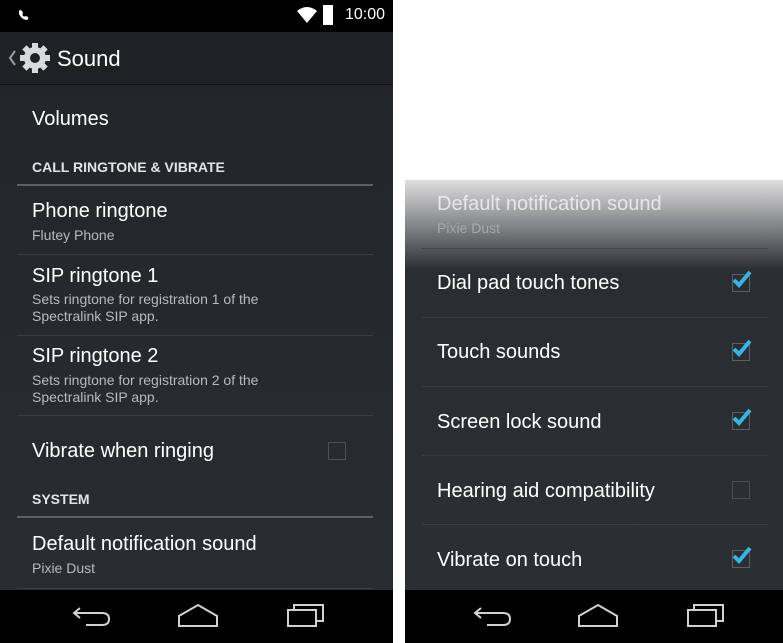 The height and width of the screenshot is (643, 783). I want to click on hearing-aid-compatibility-item: Hearing aid compatibility, so click(595, 490).